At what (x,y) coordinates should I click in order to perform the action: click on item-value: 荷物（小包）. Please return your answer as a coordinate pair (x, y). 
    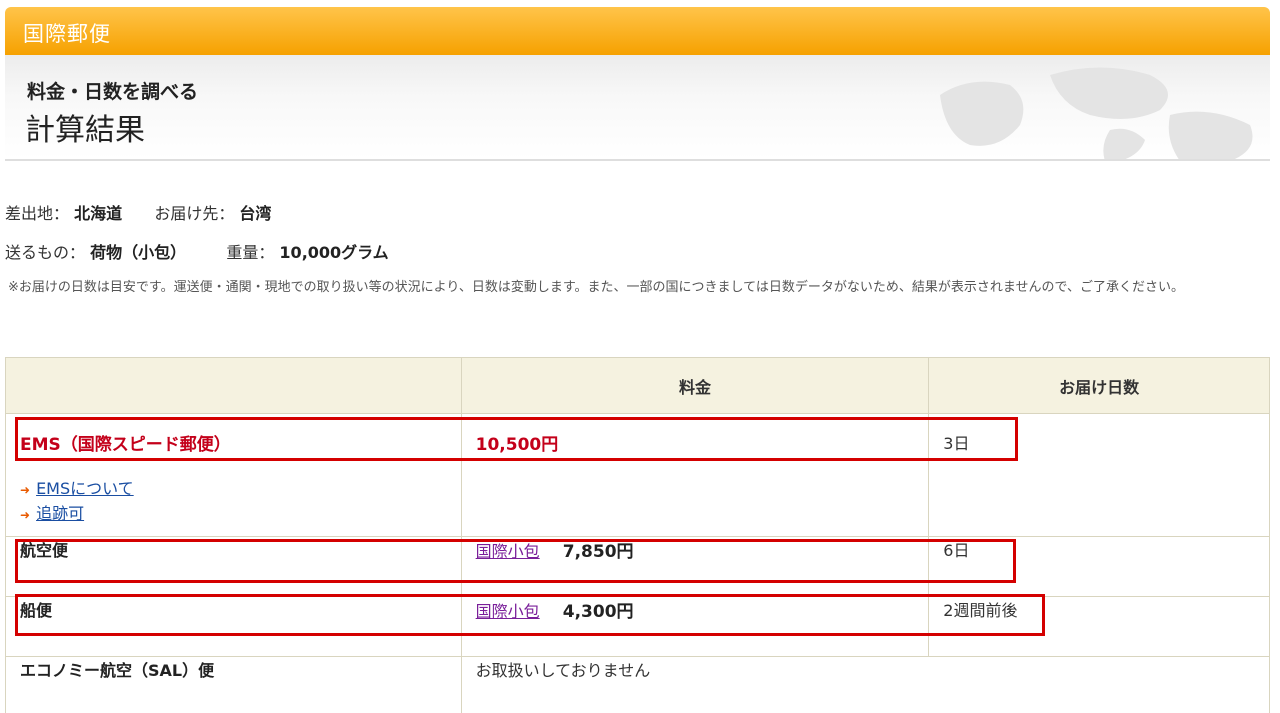
    Looking at the image, I should click on (138, 252).